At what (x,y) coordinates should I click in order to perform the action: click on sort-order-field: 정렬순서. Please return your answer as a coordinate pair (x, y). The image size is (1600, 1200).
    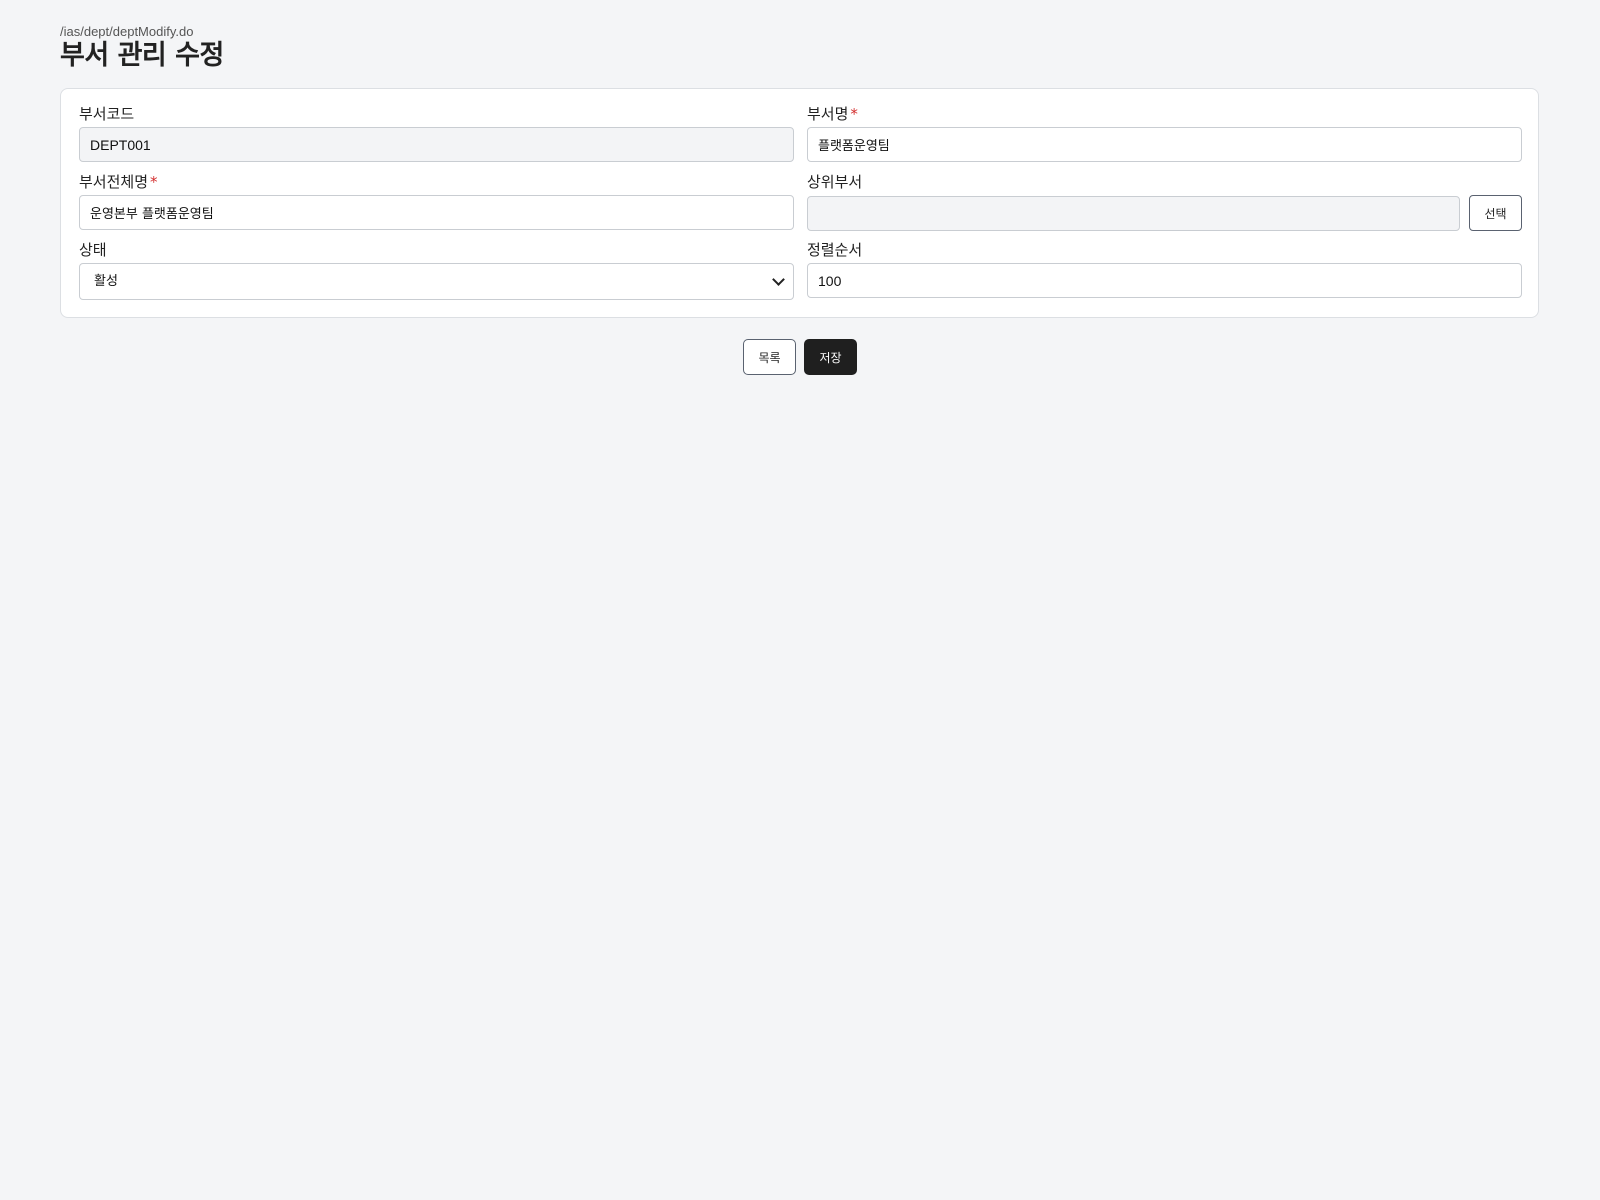
    Looking at the image, I should click on (1164, 269).